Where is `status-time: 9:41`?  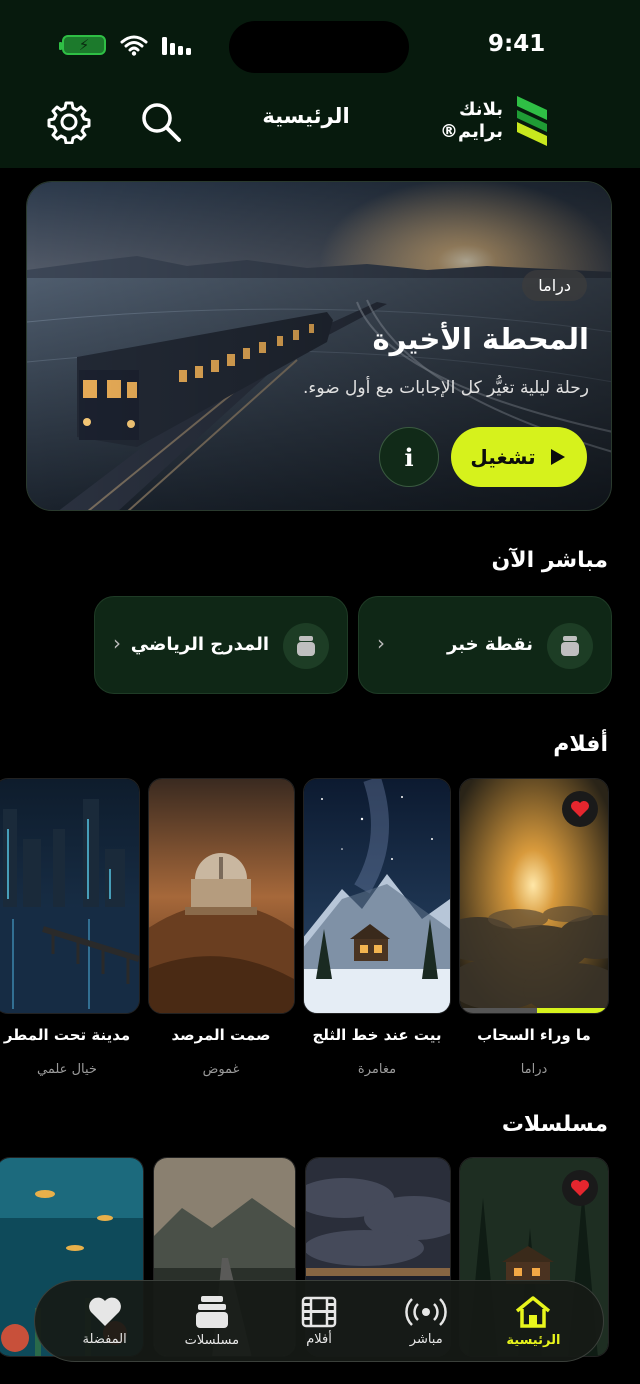
status-time: 9:41 is located at coordinates (517, 44).